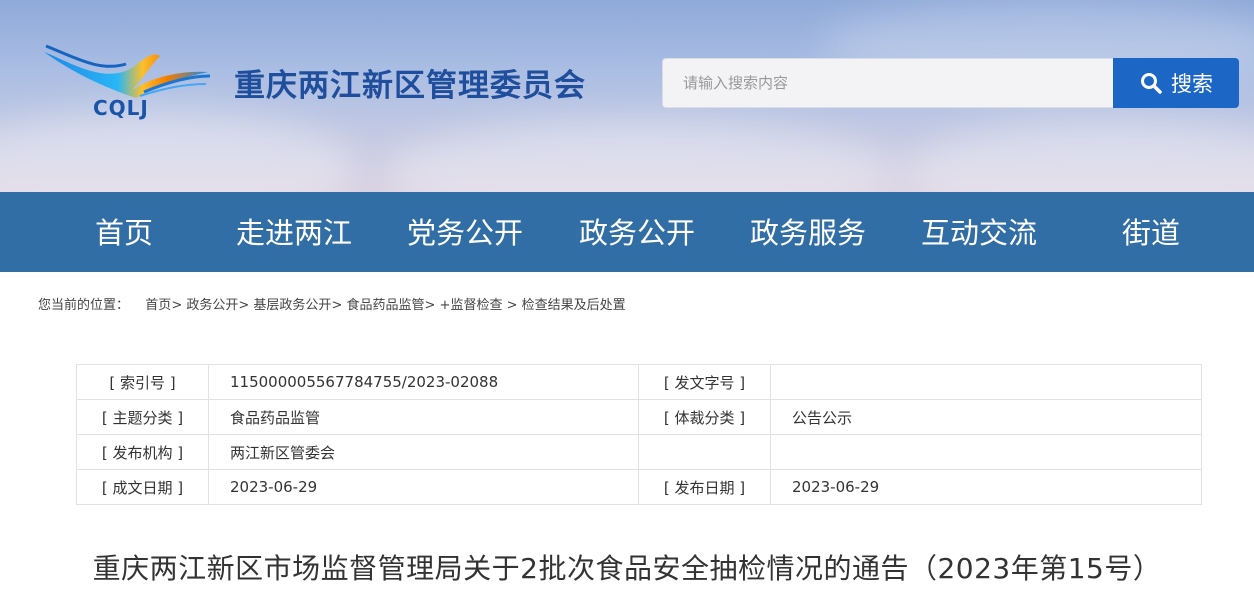  Describe the element at coordinates (294, 232) in the screenshot. I see `nav-item-about: 走进两江` at that location.